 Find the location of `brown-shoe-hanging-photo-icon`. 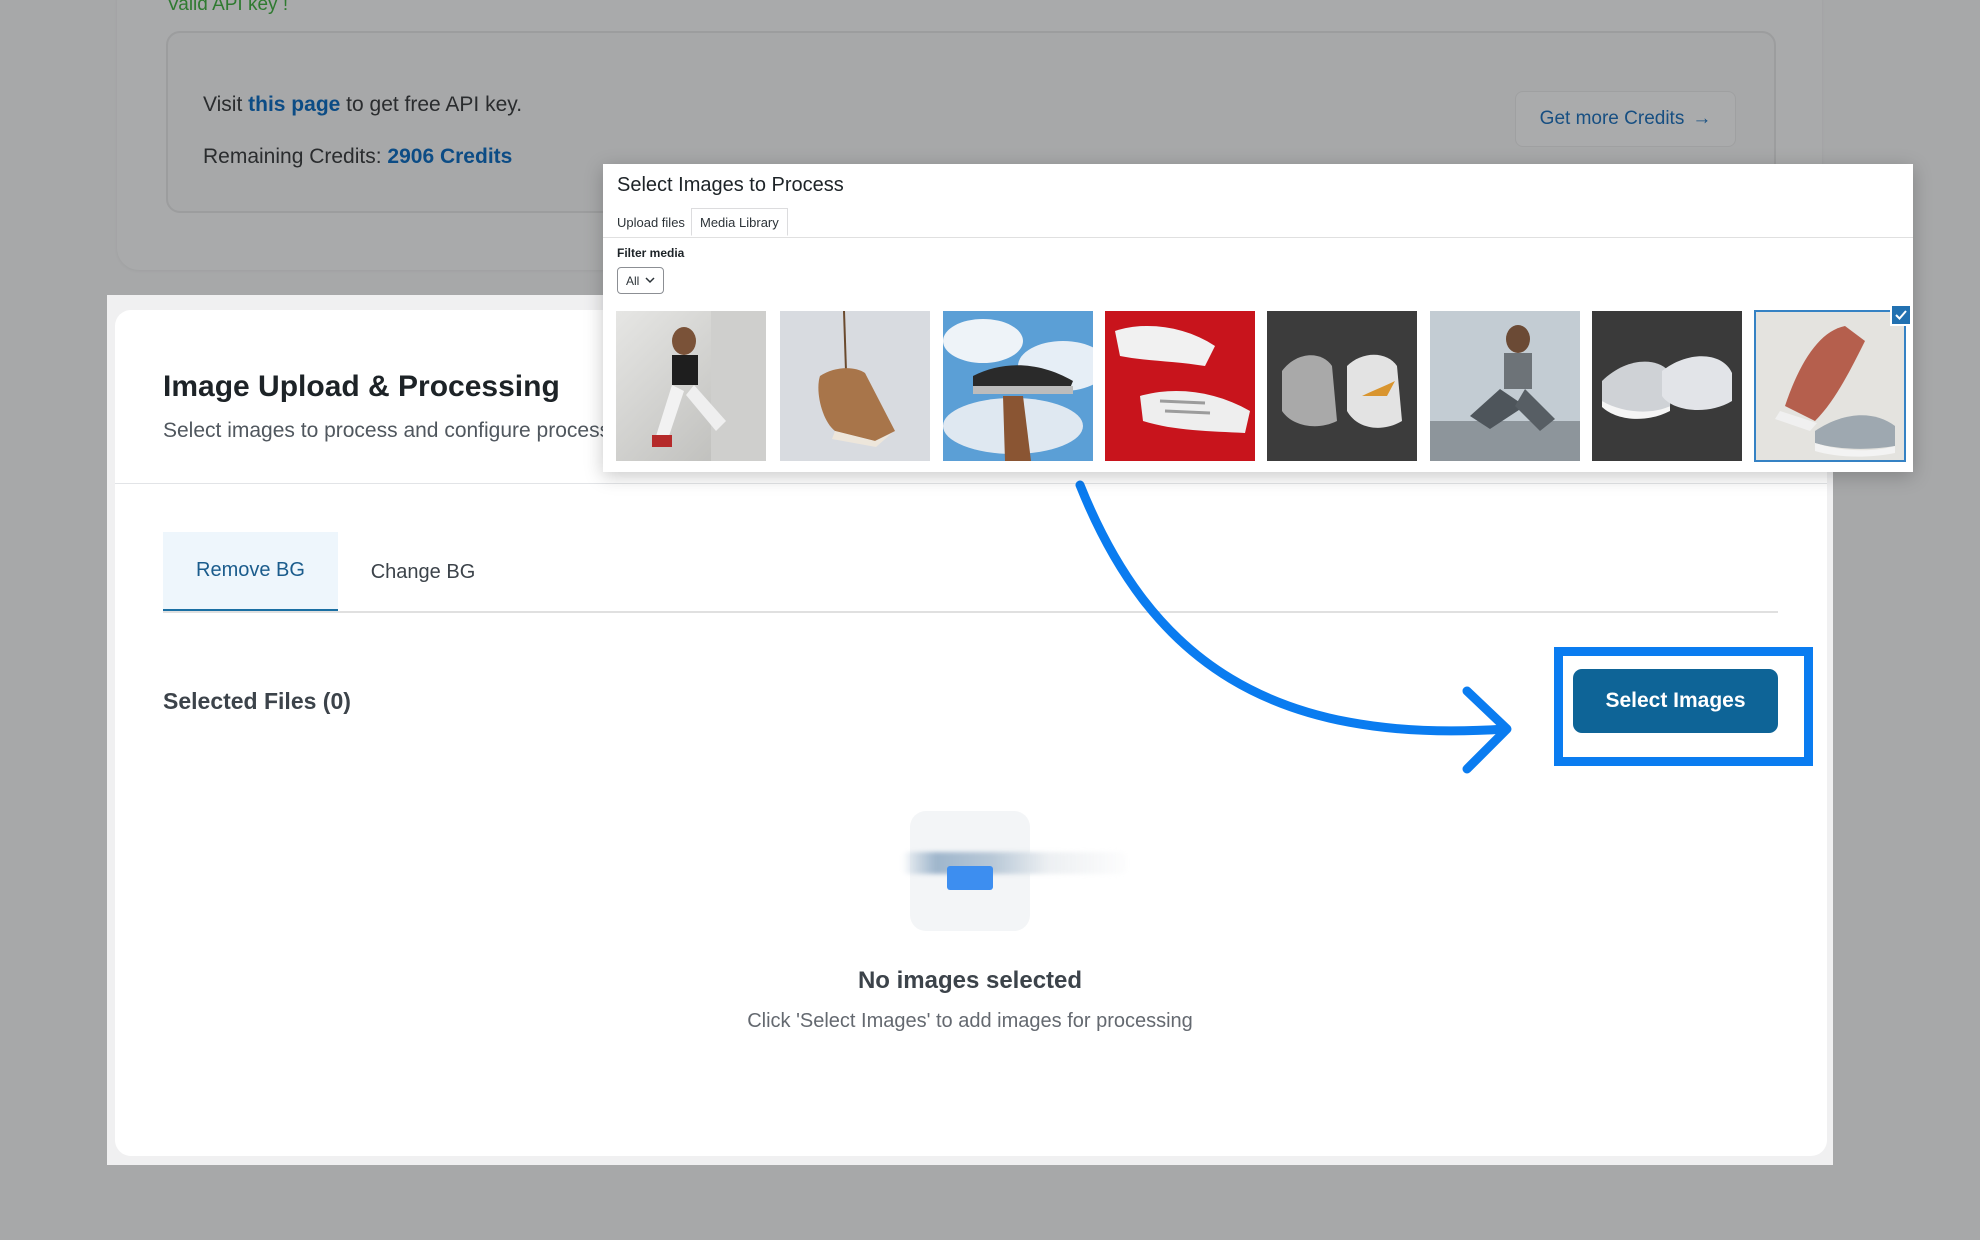

brown-shoe-hanging-photo-icon is located at coordinates (855, 386).